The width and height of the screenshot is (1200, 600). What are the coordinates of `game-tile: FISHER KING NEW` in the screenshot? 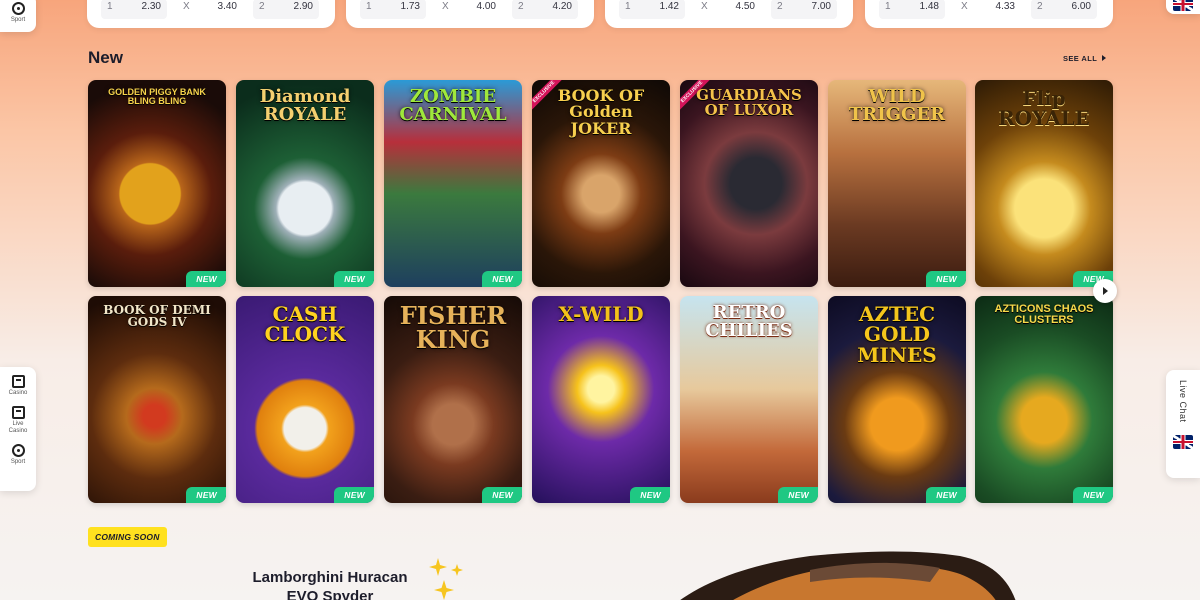 It's located at (453, 399).